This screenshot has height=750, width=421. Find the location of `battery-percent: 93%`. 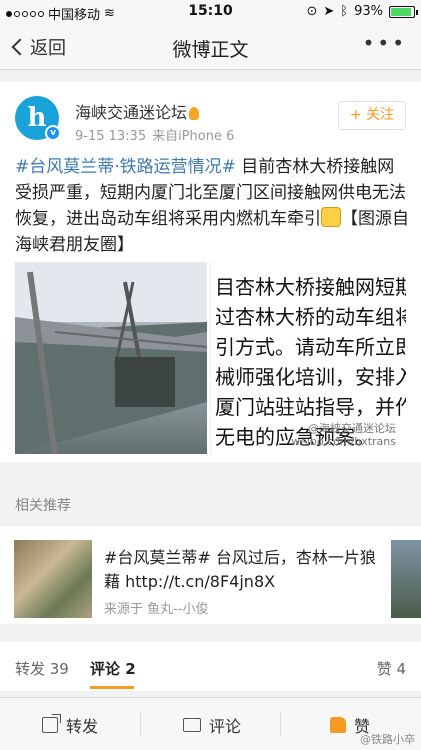

battery-percent: 93% is located at coordinates (368, 11).